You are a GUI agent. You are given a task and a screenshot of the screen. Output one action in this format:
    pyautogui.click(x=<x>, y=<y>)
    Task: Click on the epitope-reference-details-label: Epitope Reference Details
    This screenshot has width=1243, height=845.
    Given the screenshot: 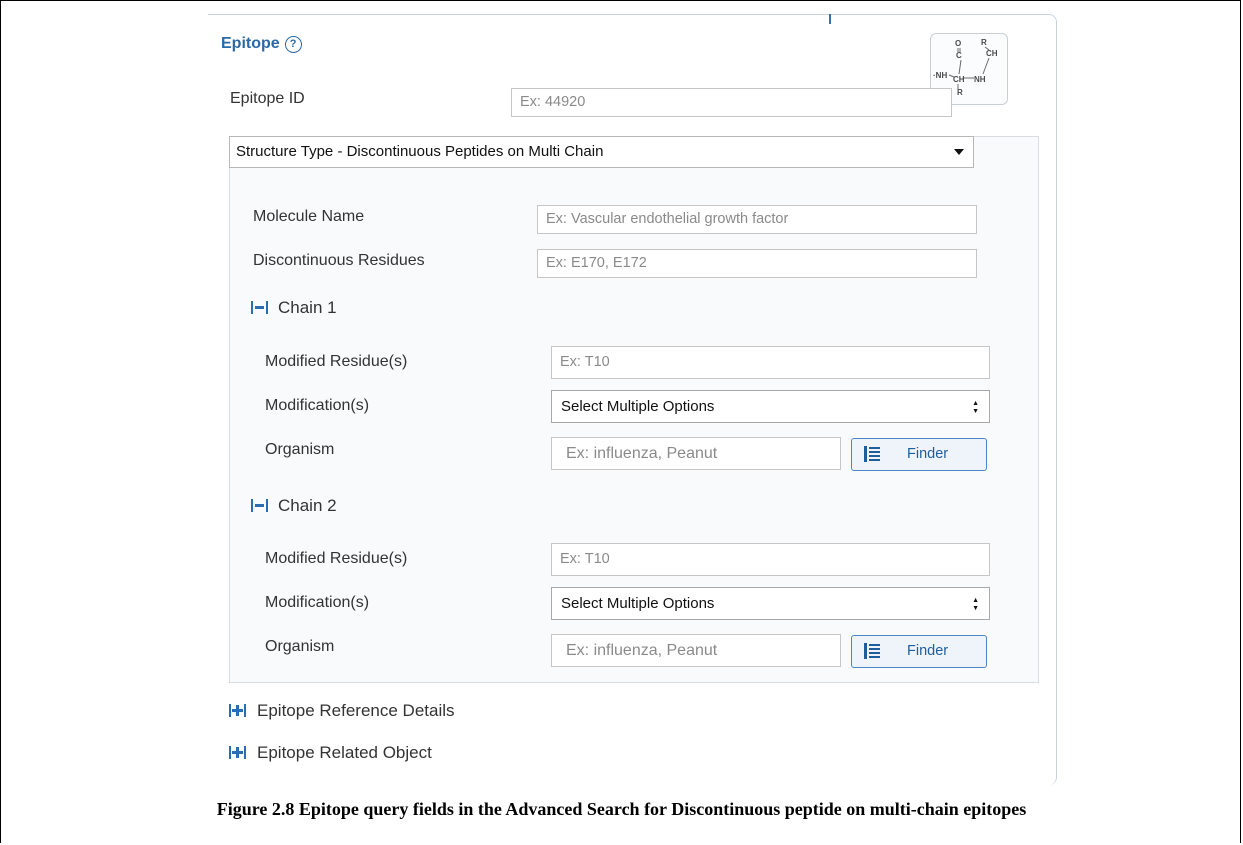 What is the action you would take?
    pyautogui.click(x=356, y=710)
    